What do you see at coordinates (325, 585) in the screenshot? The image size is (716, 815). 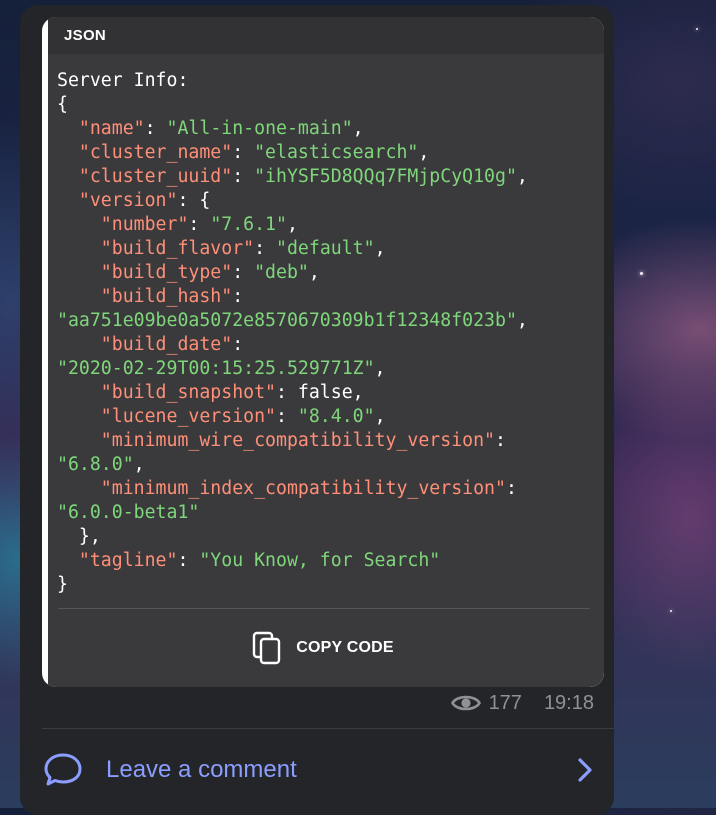 I see `code-line: }` at bounding box center [325, 585].